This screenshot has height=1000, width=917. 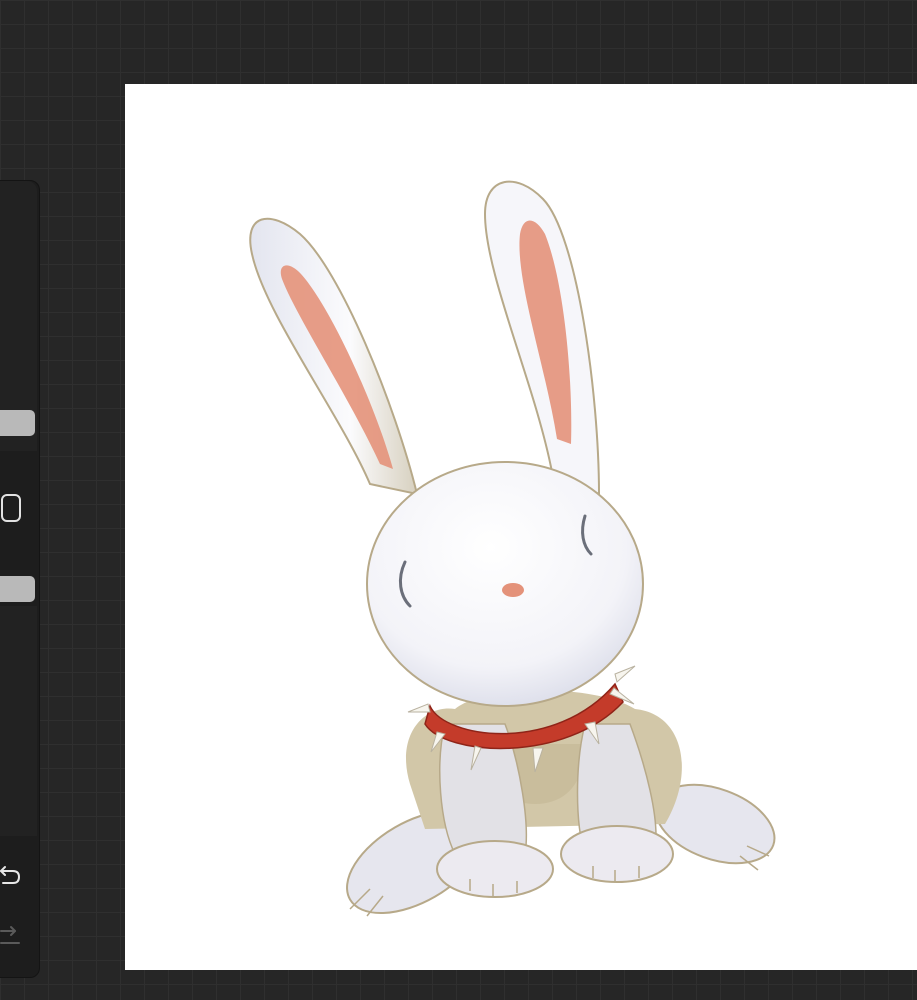 What do you see at coordinates (11, 508) in the screenshot?
I see `modify-button` at bounding box center [11, 508].